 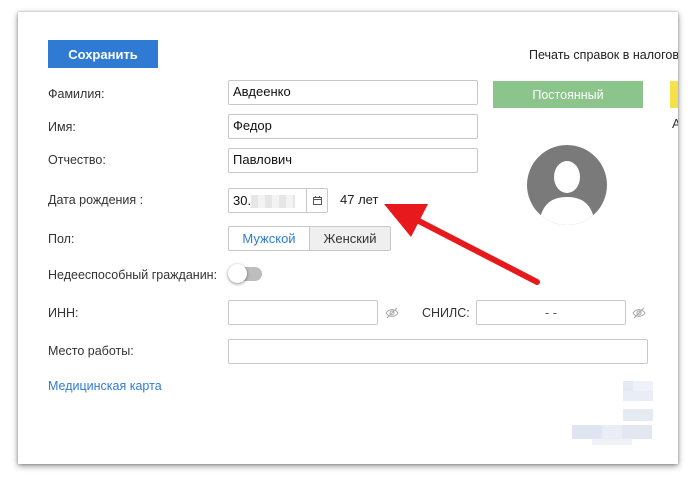 What do you see at coordinates (103, 54) in the screenshot?
I see `save-button: Сохранить` at bounding box center [103, 54].